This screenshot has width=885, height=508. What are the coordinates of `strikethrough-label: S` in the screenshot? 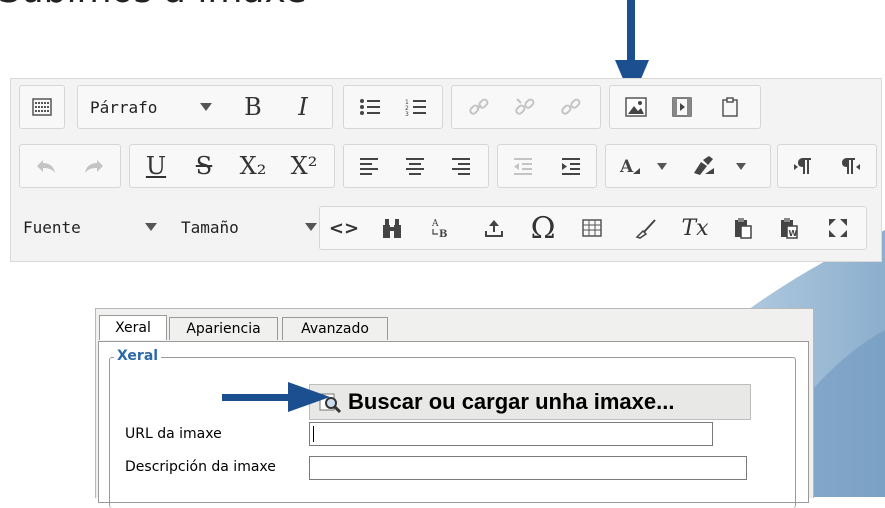 It's located at (204, 166).